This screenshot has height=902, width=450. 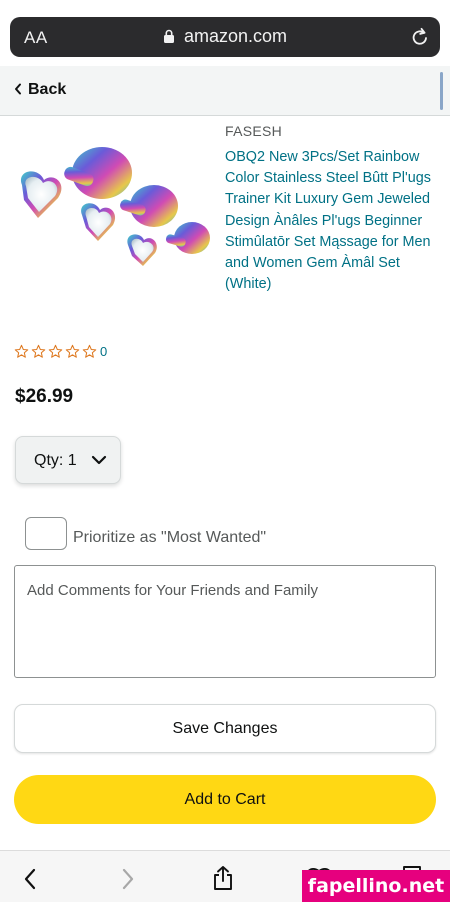 What do you see at coordinates (225, 621) in the screenshot?
I see `comments-field` at bounding box center [225, 621].